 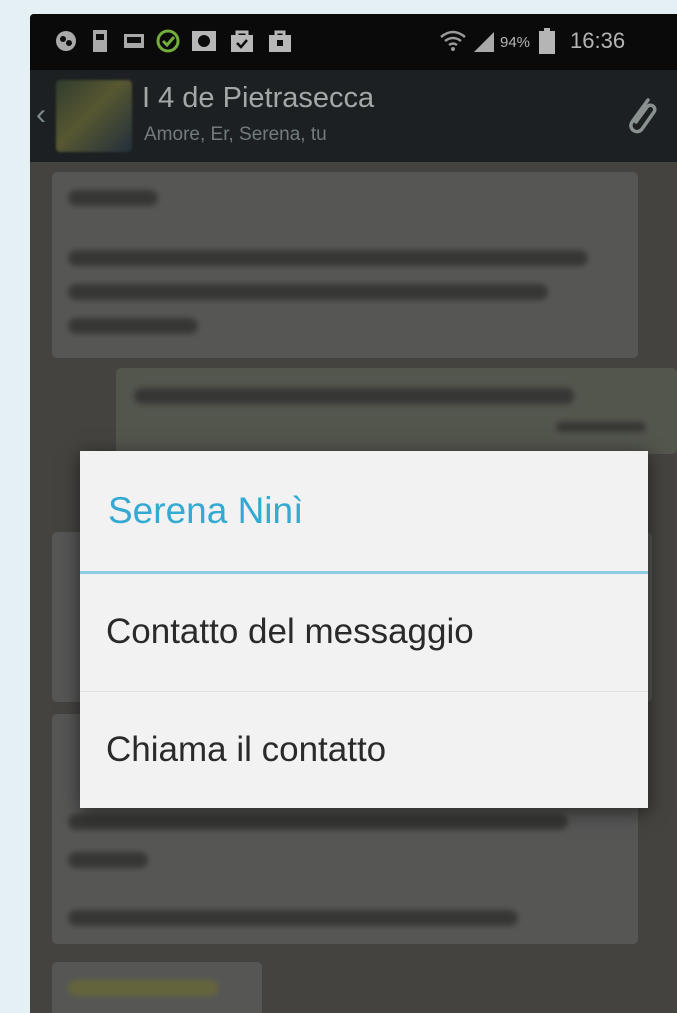 I want to click on dialog-title: Serena Ninì, so click(x=206, y=510).